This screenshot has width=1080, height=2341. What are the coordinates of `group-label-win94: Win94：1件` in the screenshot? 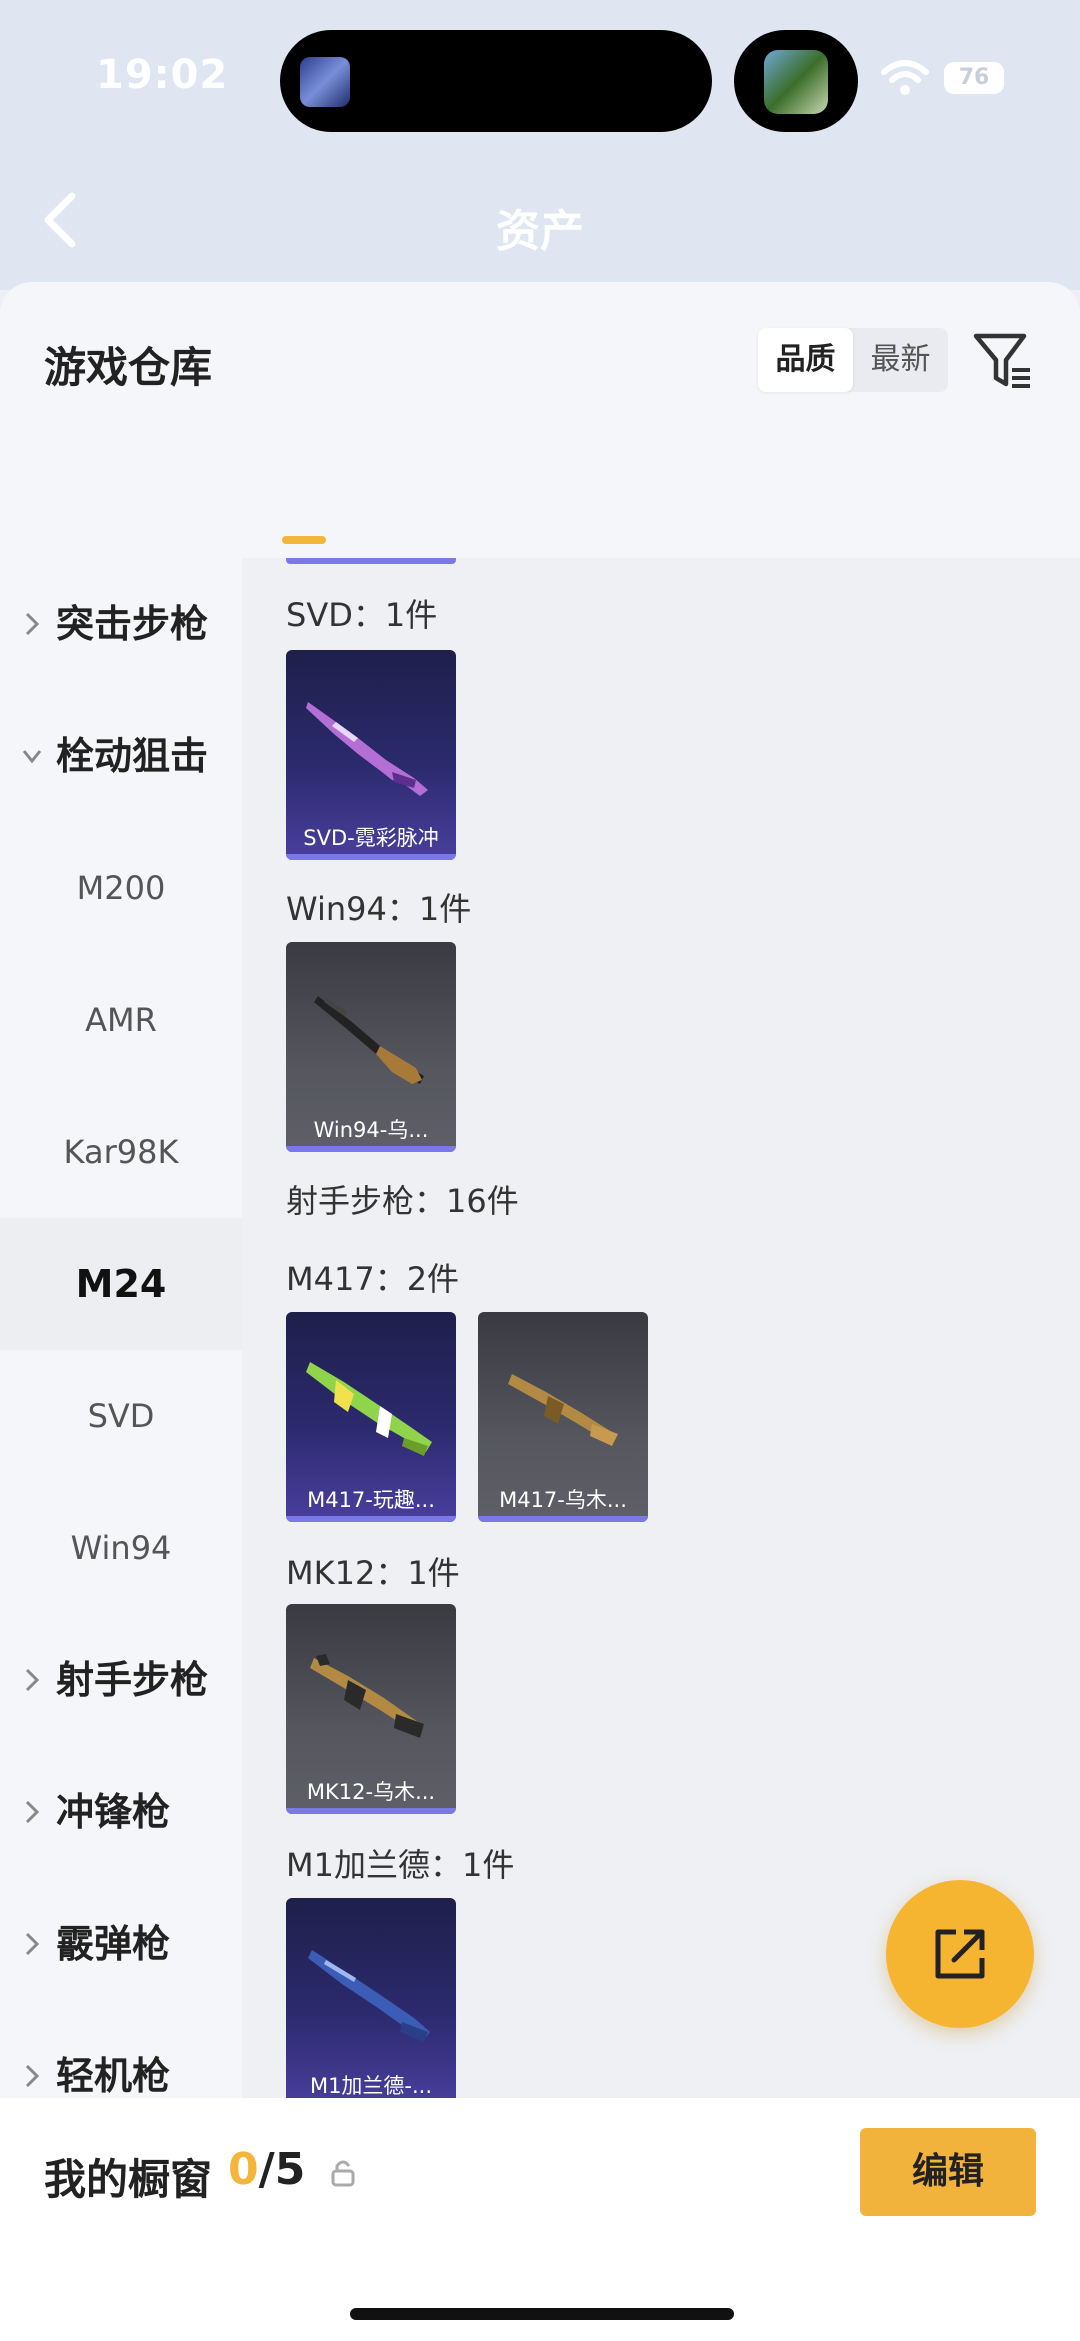 It's located at (379, 909).